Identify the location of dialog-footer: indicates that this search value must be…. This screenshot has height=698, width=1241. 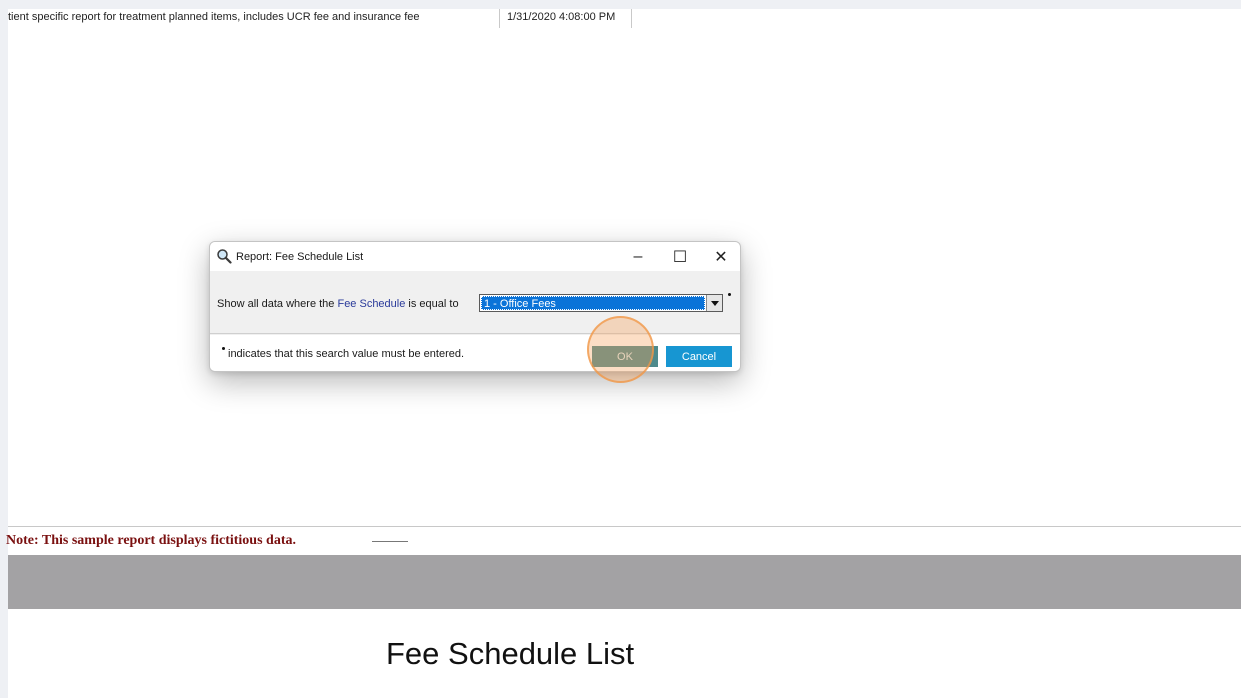
(475, 353).